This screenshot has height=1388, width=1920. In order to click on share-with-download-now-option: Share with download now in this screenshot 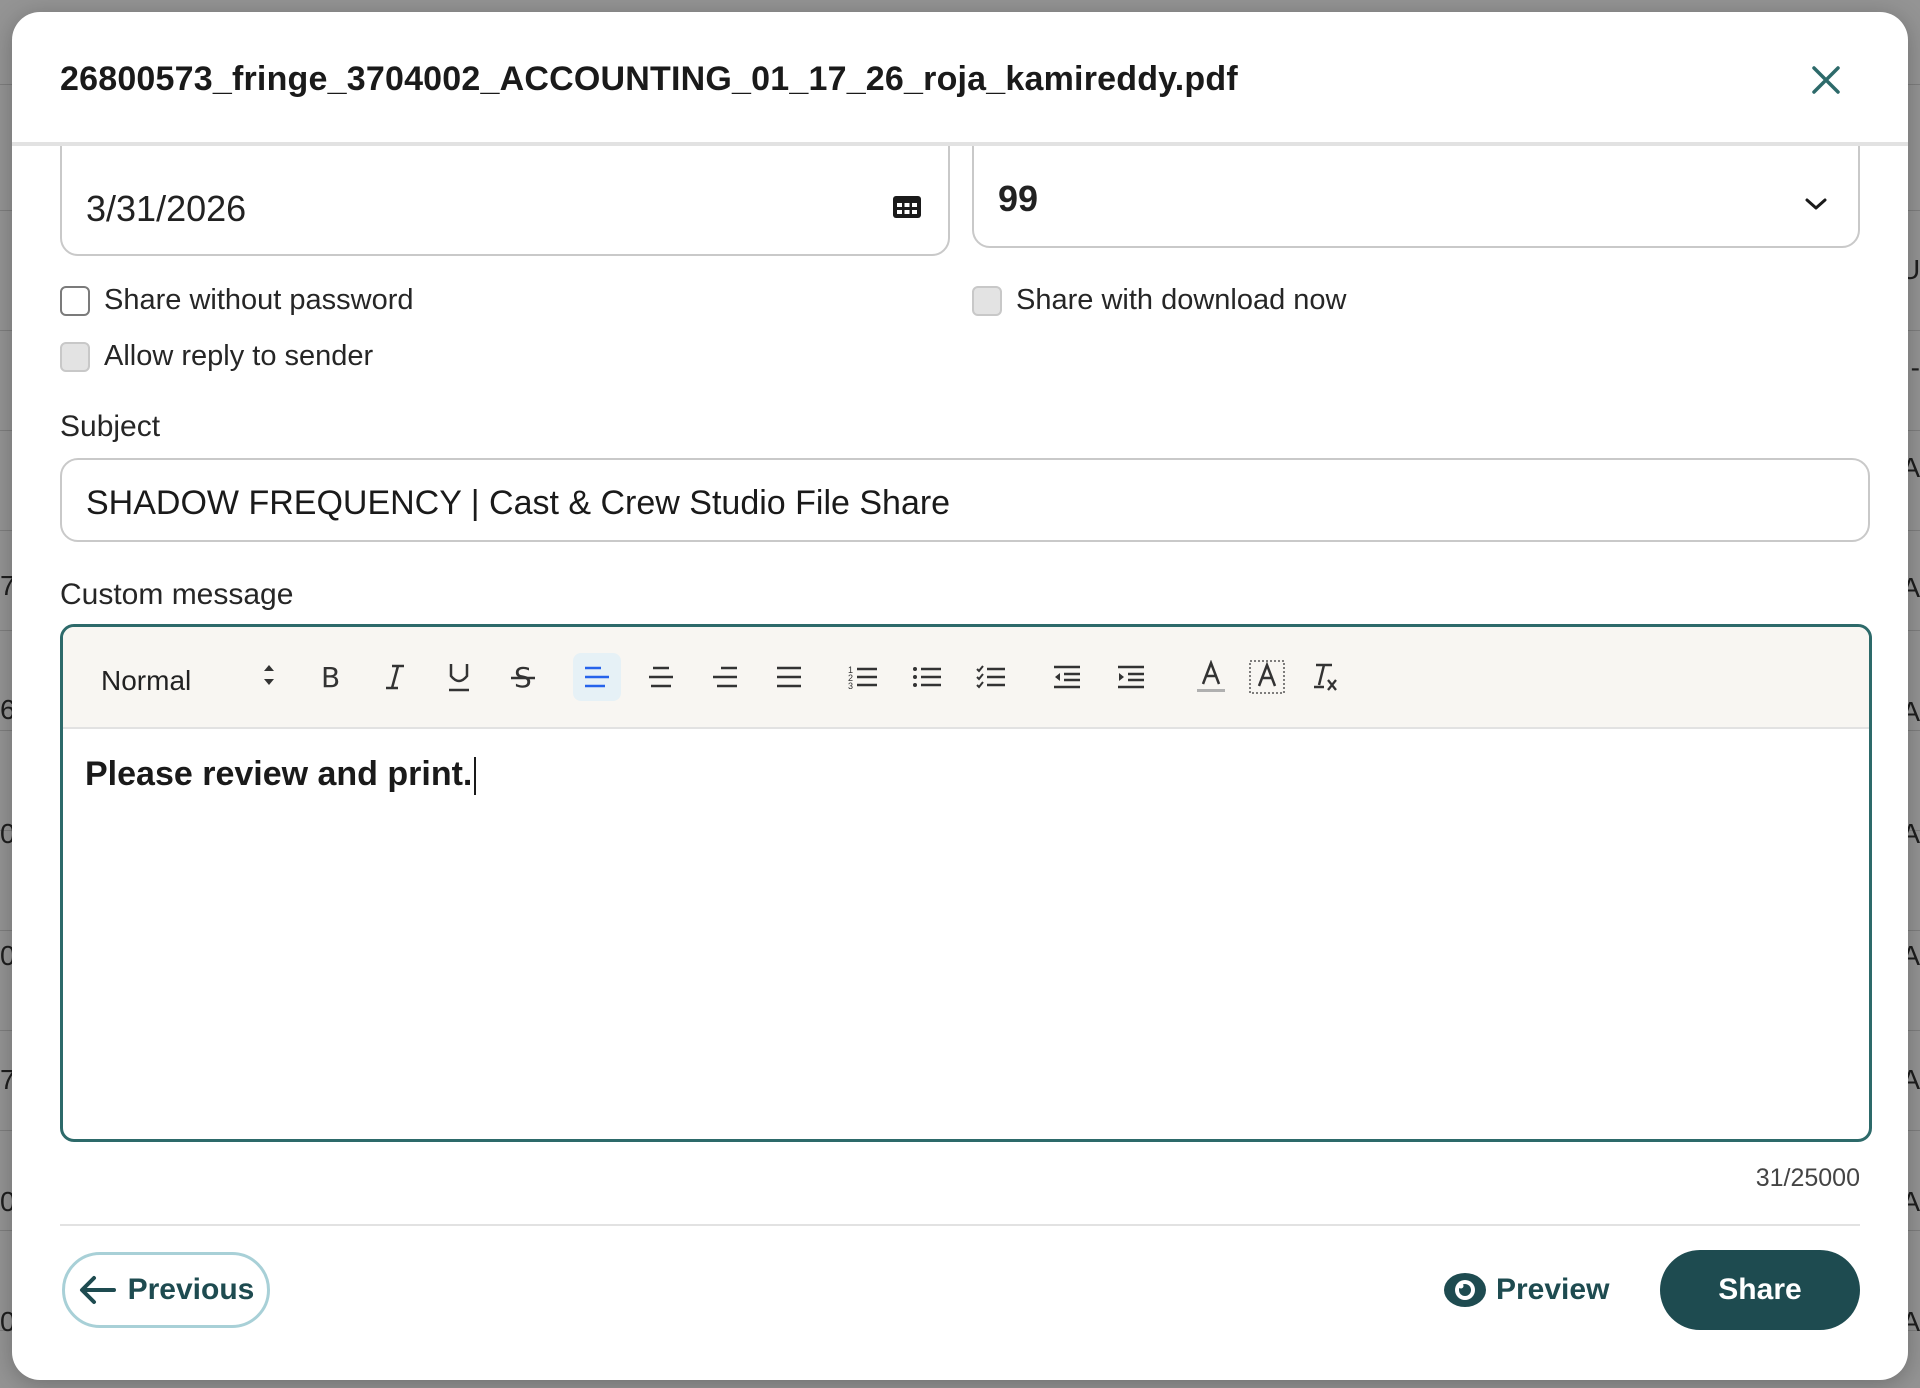, I will do `click(1159, 300)`.